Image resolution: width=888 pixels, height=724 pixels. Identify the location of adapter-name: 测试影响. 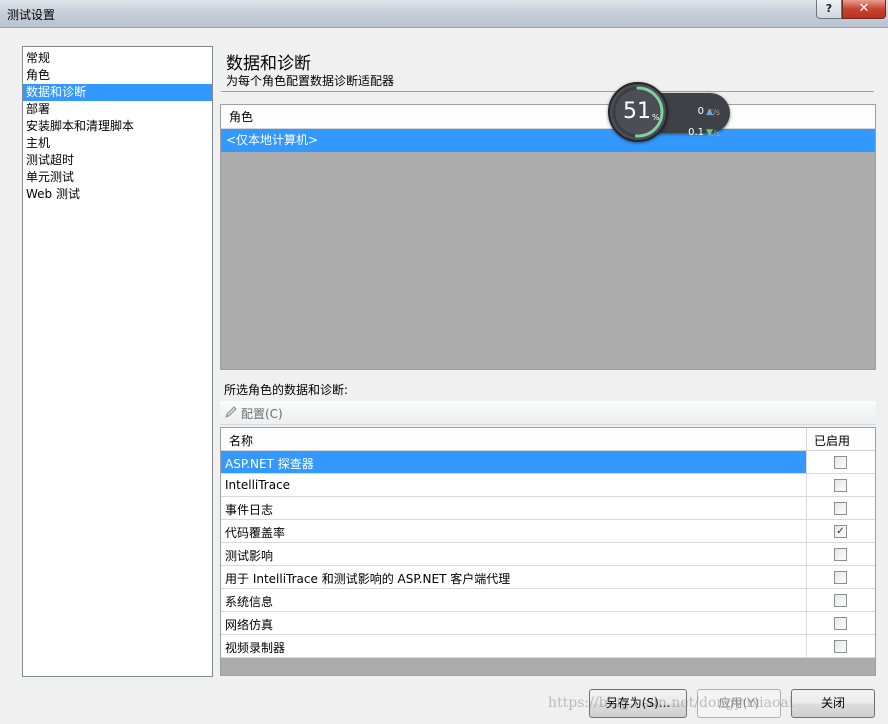
(249, 556).